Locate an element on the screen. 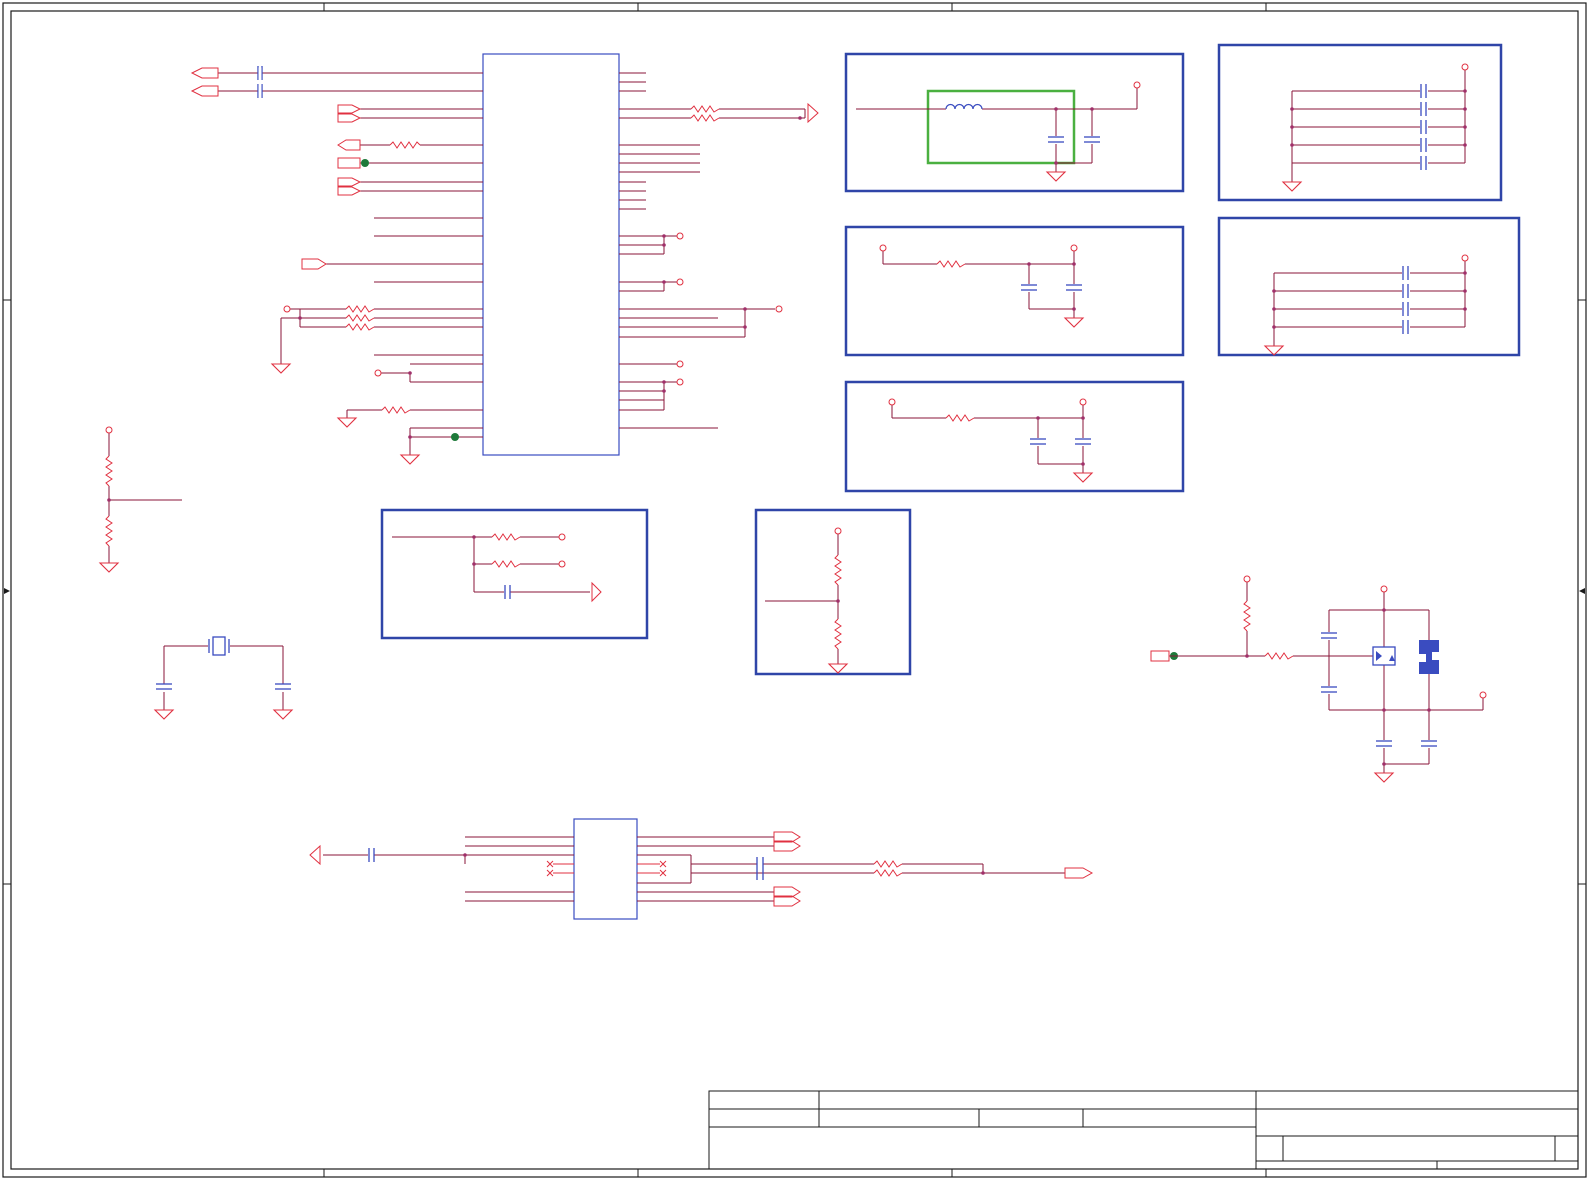 The height and width of the screenshot is (1180, 1589). crystal-circuit is located at coordinates (223, 678).